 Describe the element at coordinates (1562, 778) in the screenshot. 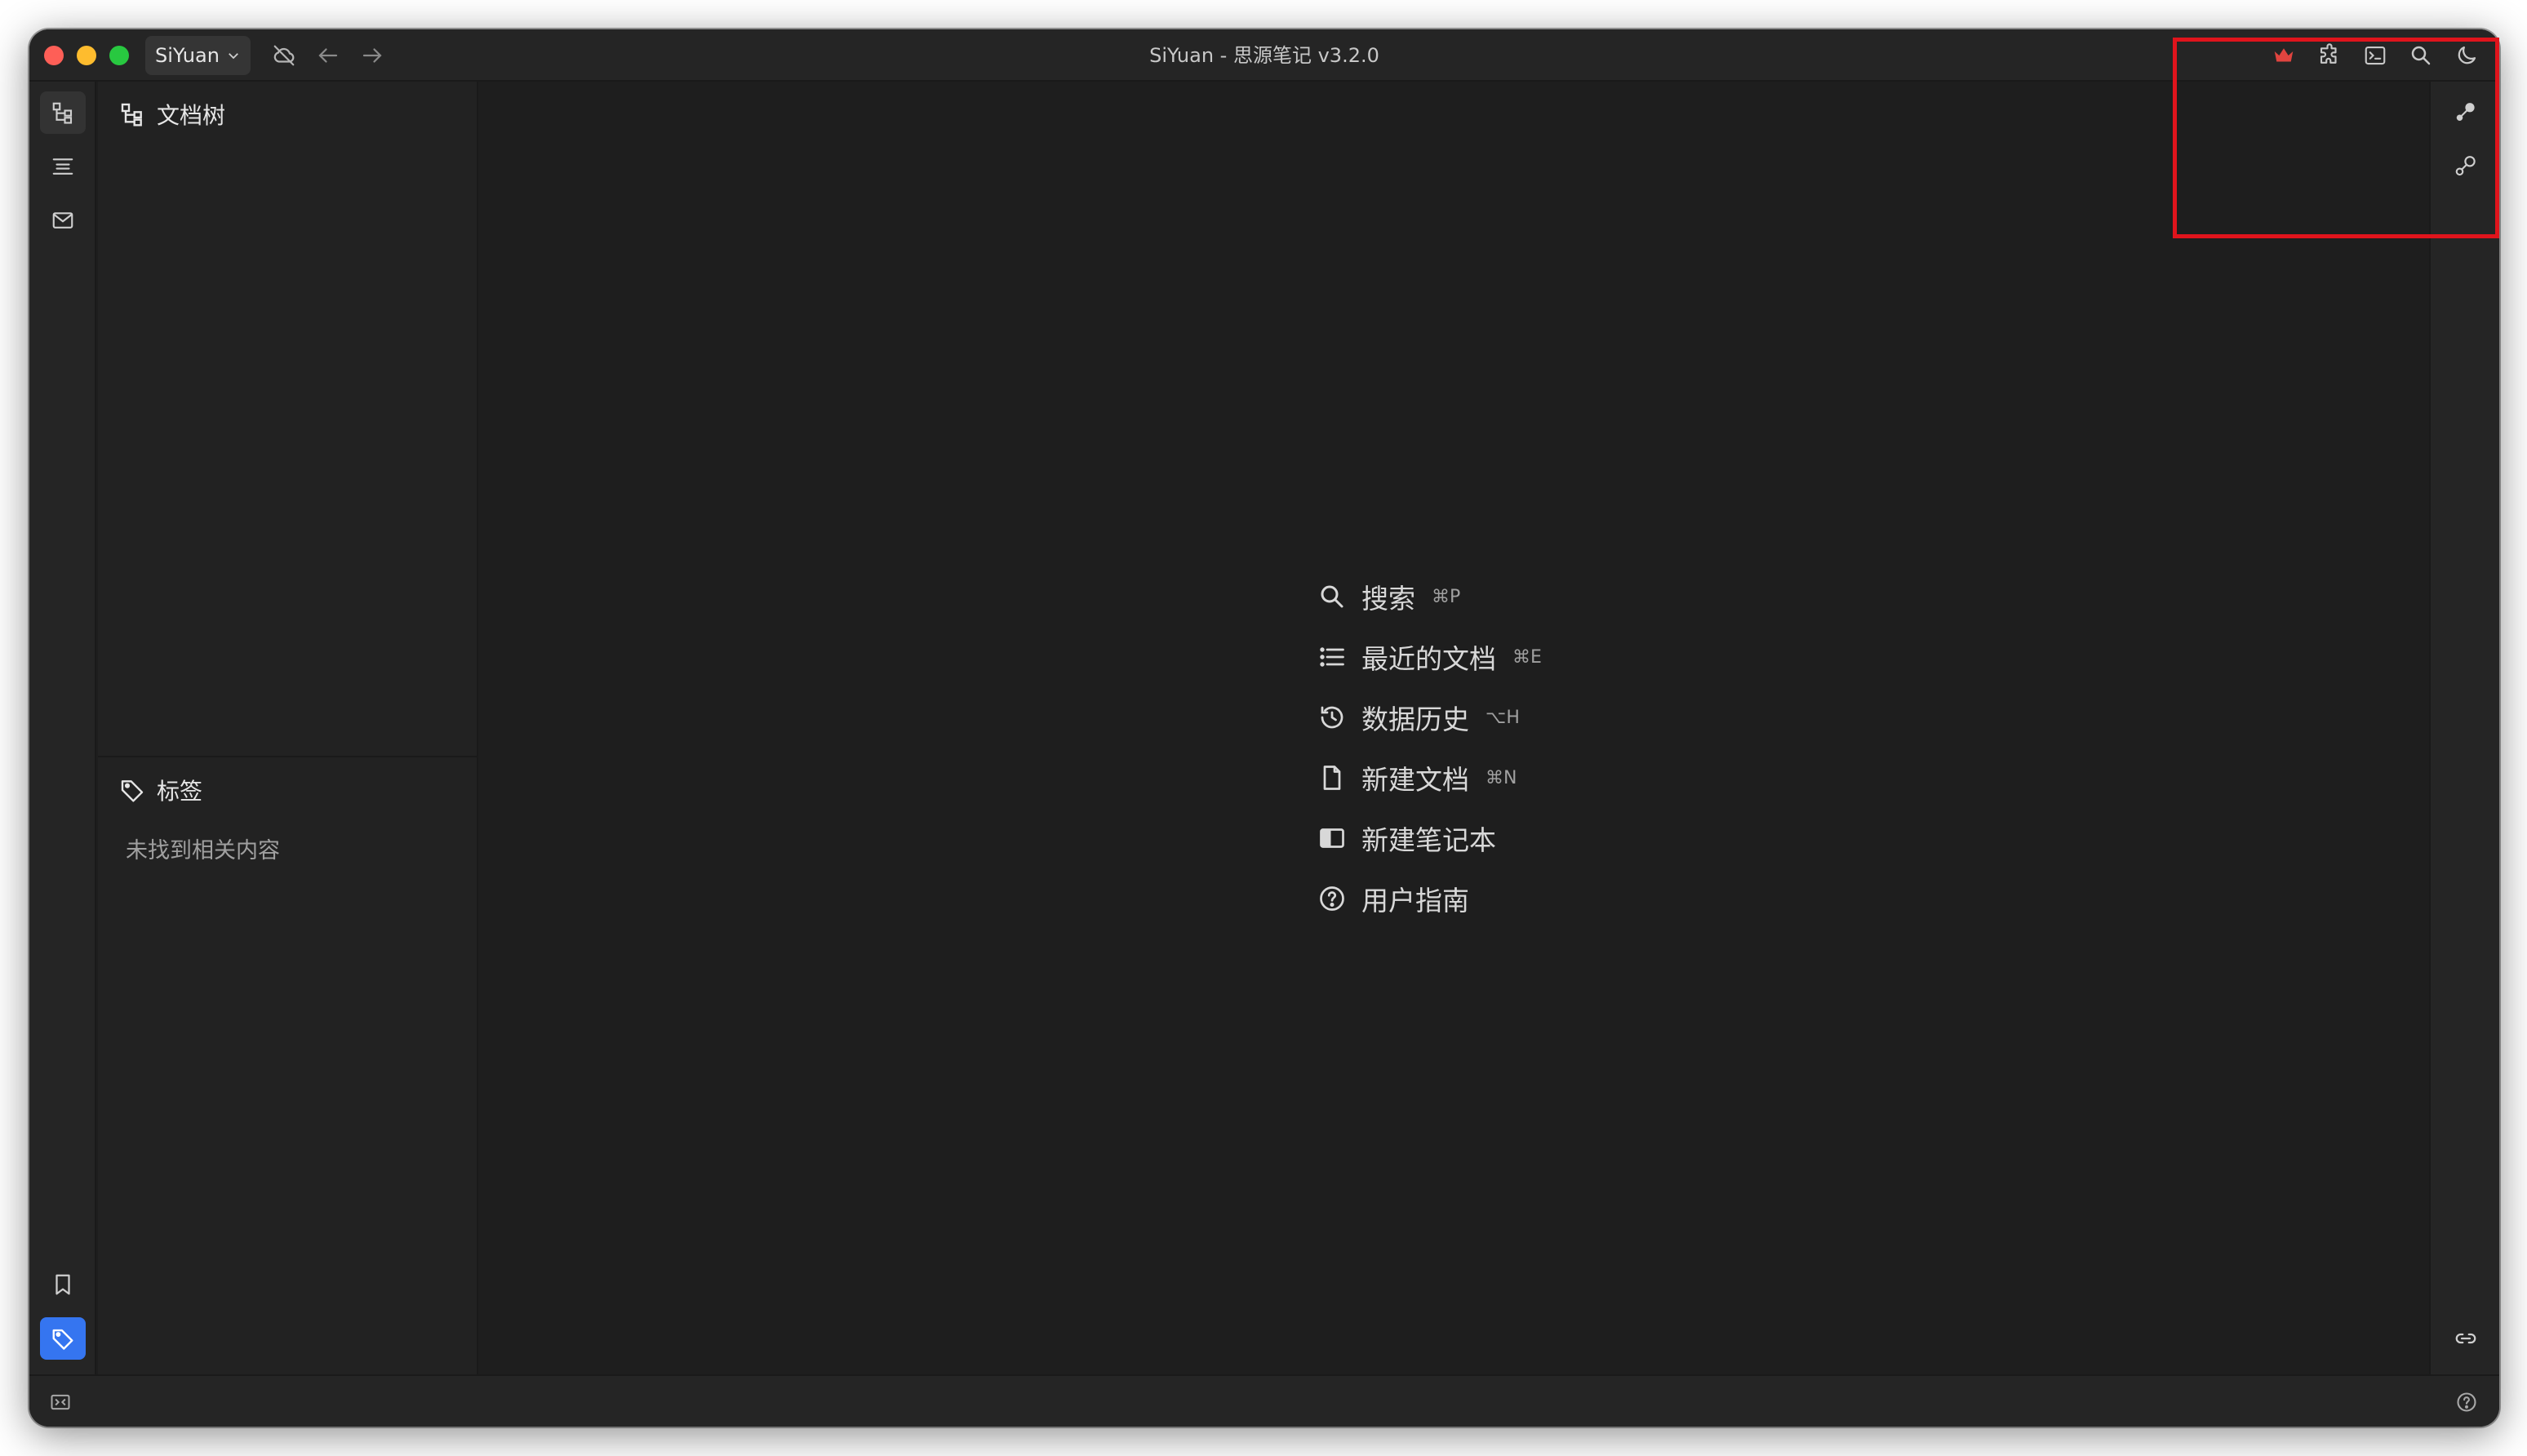

I see `menu-item-new-doc: 新建文档 ⌘N` at that location.